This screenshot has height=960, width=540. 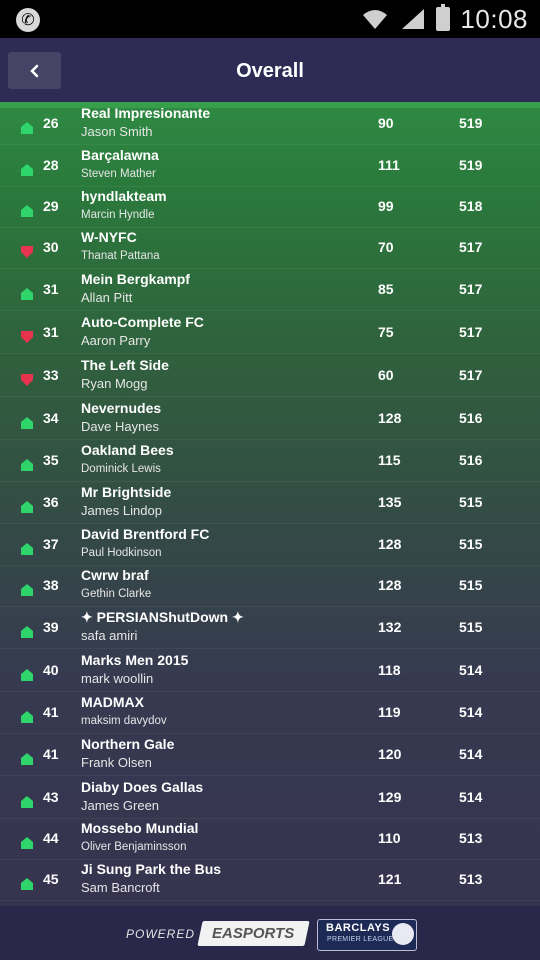 What do you see at coordinates (116, 594) in the screenshot?
I see `manager-name: Gethin Clarke` at bounding box center [116, 594].